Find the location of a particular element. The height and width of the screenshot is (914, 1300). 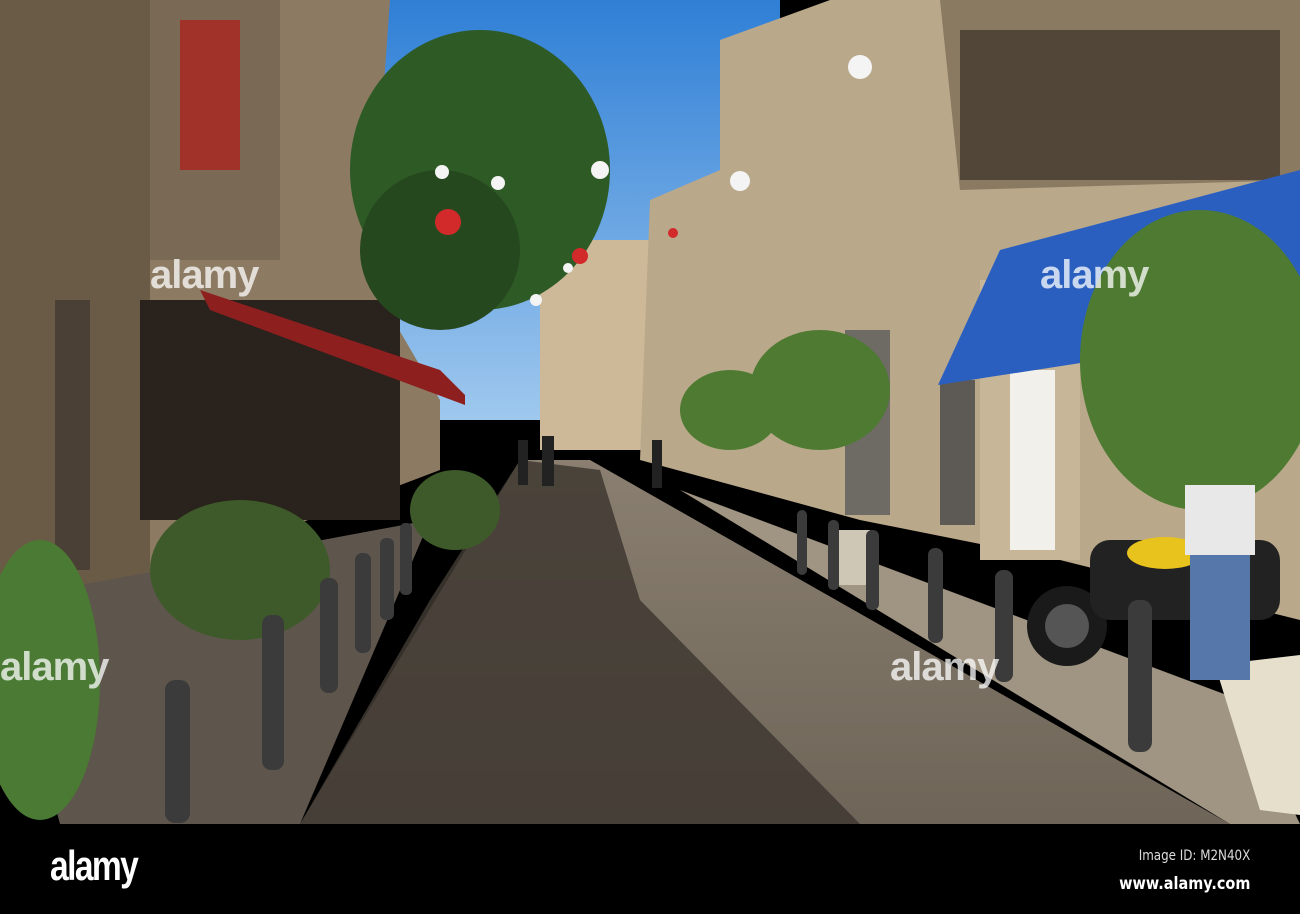

alamy-logo: alamy is located at coordinates (94, 865).